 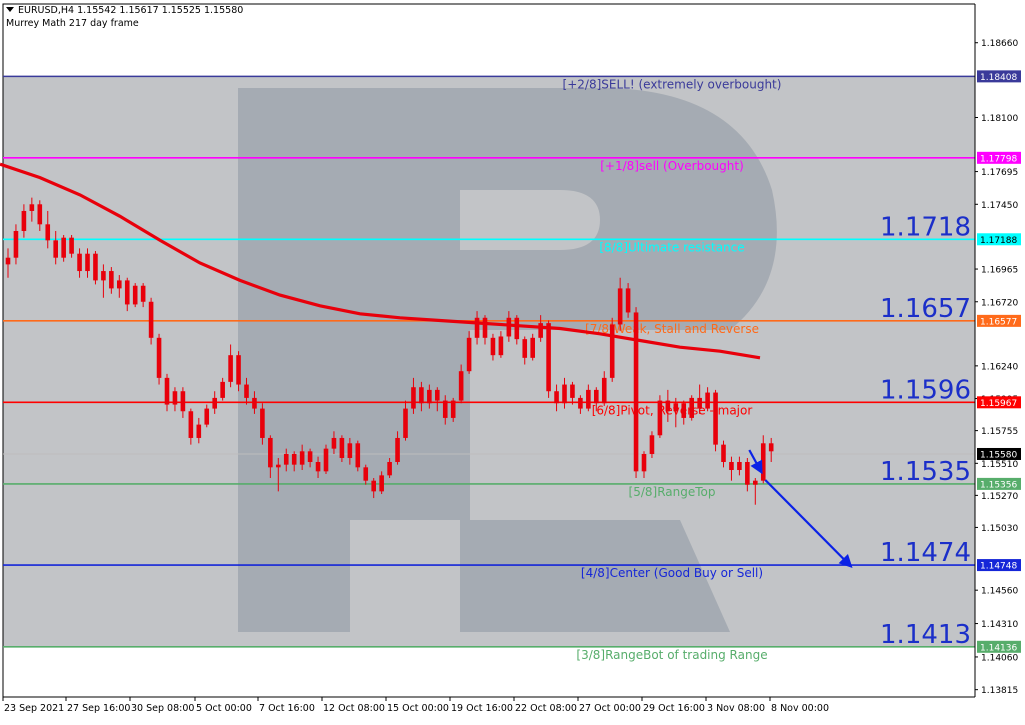 I want to click on level-label: [4/8]Center (Good Buy or Sell), so click(x=672, y=573).